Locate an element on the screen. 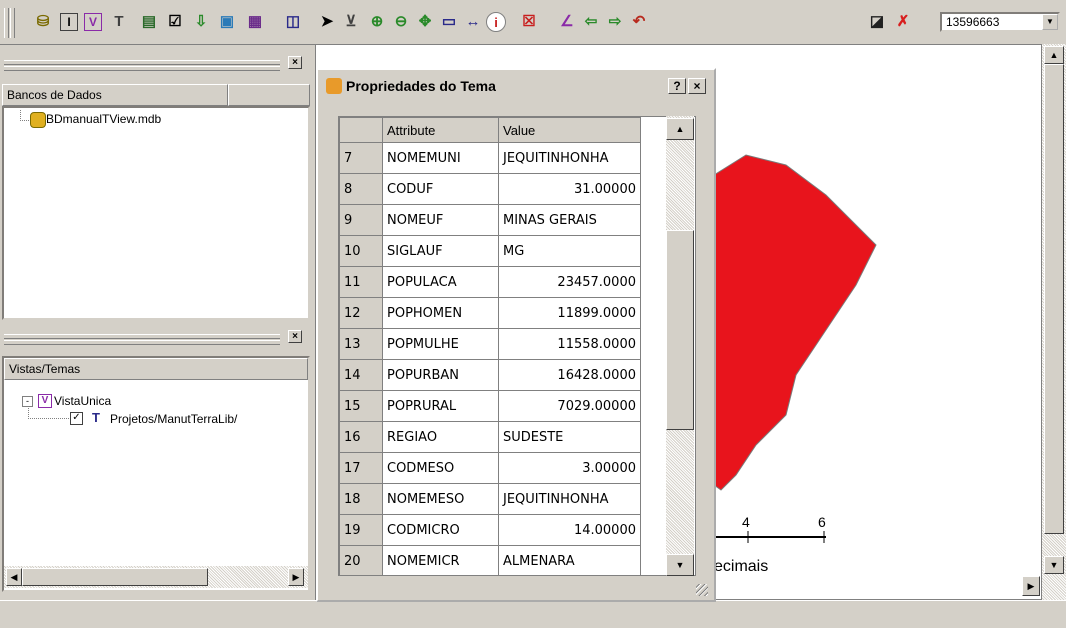 This screenshot has height=628, width=1066. zoom-in-icon: ⊕ is located at coordinates (377, 21).